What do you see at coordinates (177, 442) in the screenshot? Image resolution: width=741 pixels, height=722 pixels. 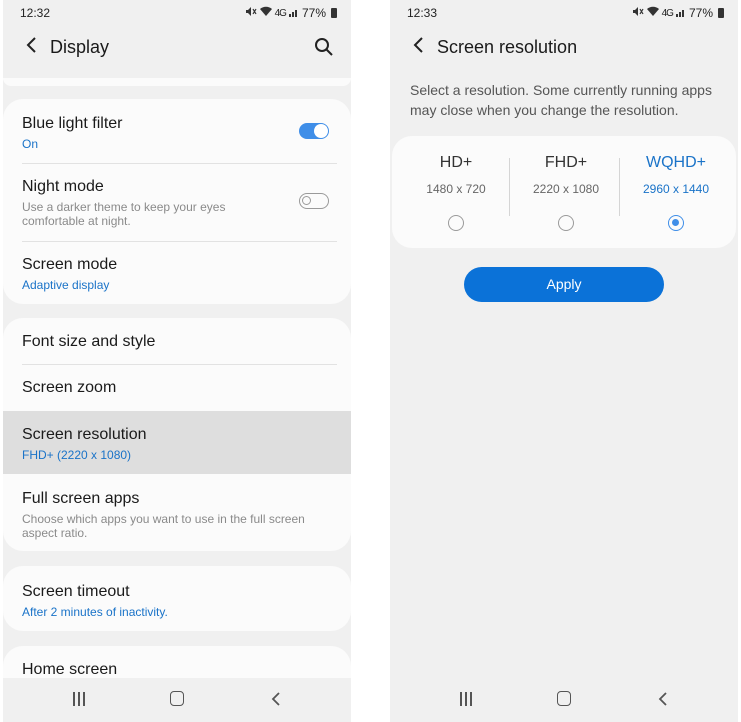 I see `screen-resolution-item: Screen resolution FHD+ (2220 x 1080)` at bounding box center [177, 442].